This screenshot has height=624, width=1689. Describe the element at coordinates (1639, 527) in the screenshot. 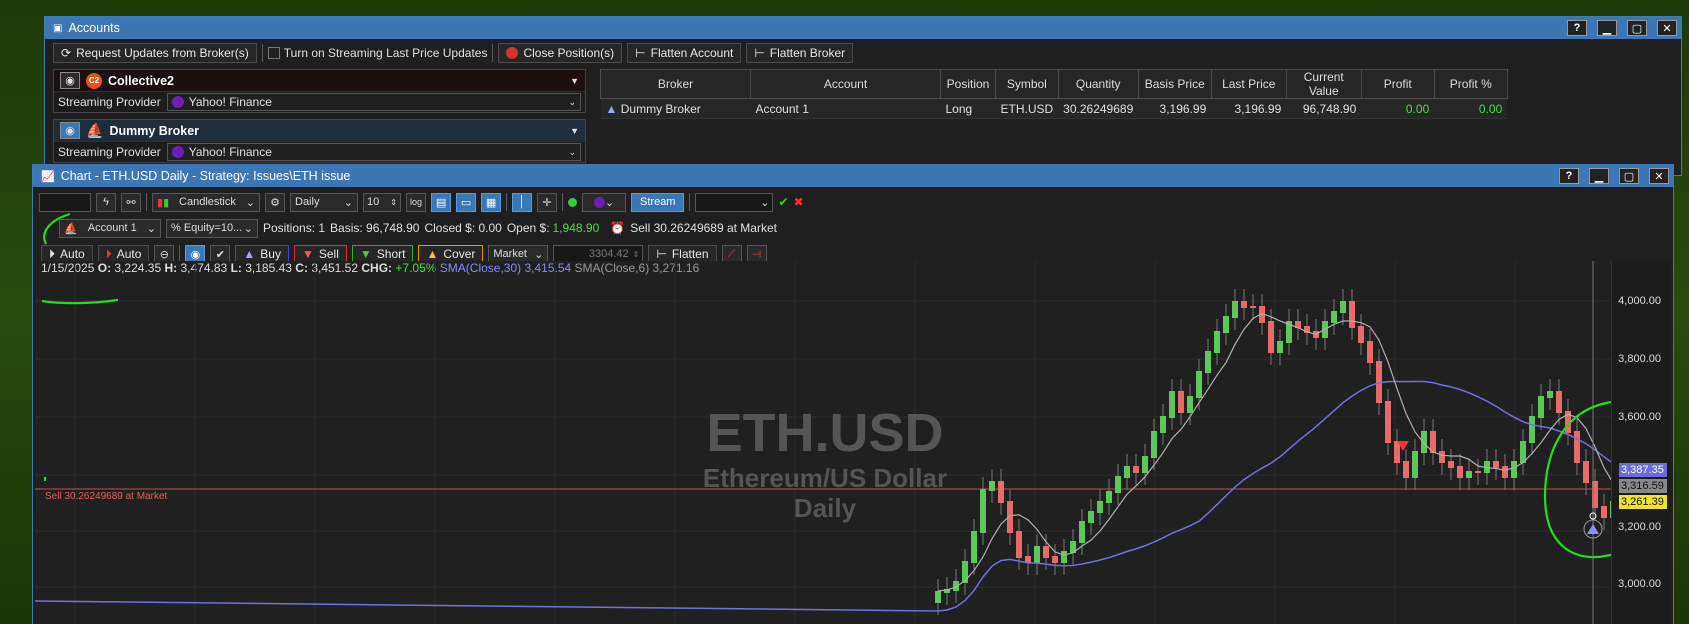

I see `price-label: 3,200.00` at that location.